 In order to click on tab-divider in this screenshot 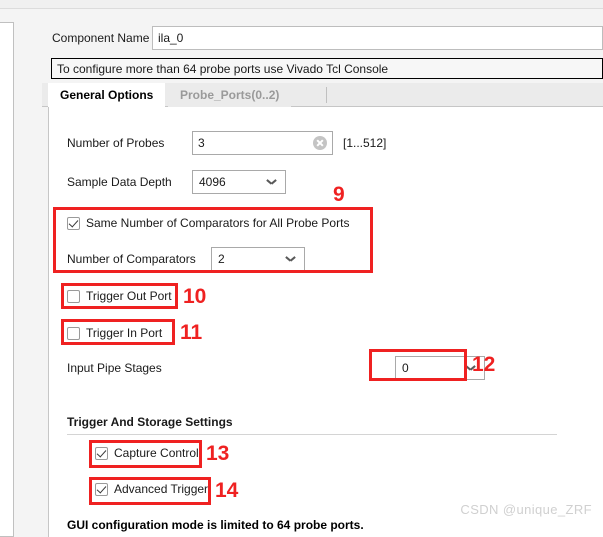, I will do `click(326, 95)`.